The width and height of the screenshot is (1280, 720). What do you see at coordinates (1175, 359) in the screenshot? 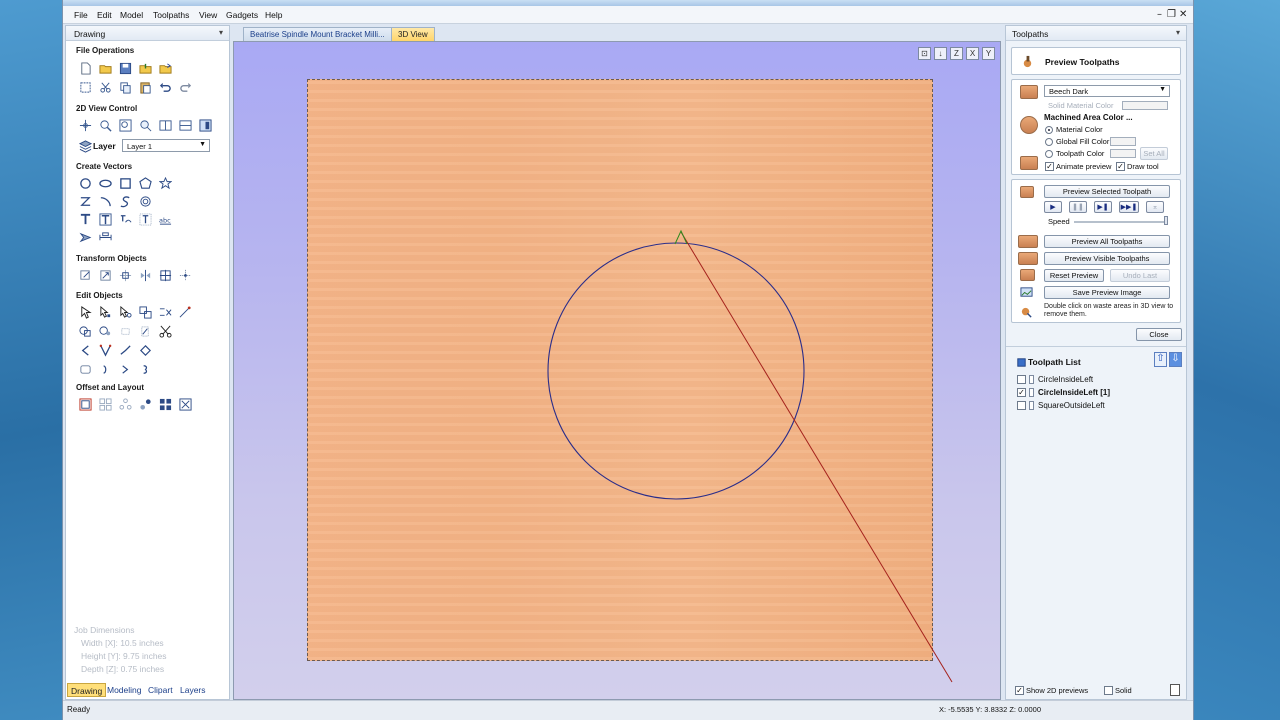
I see `move-down-arrow-icon: ⇩` at bounding box center [1175, 359].